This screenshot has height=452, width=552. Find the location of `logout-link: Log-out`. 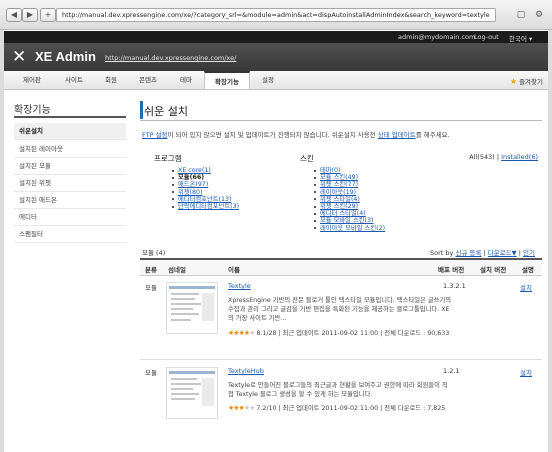

logout-link: Log-out is located at coordinates (486, 37).